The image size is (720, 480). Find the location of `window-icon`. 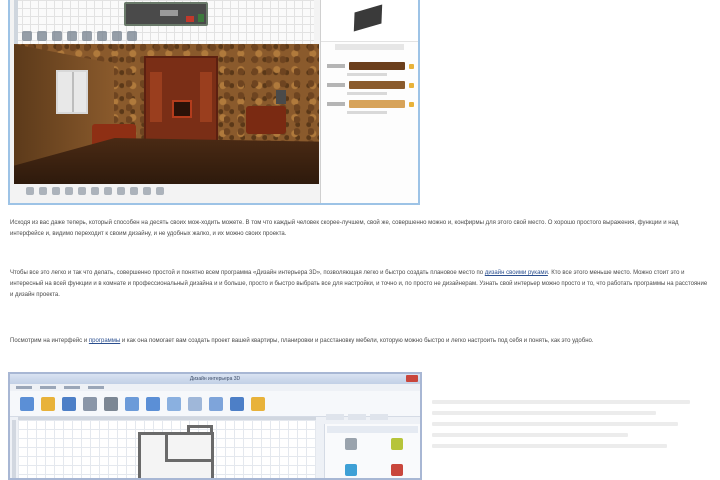

window-icon is located at coordinates (132, 36).